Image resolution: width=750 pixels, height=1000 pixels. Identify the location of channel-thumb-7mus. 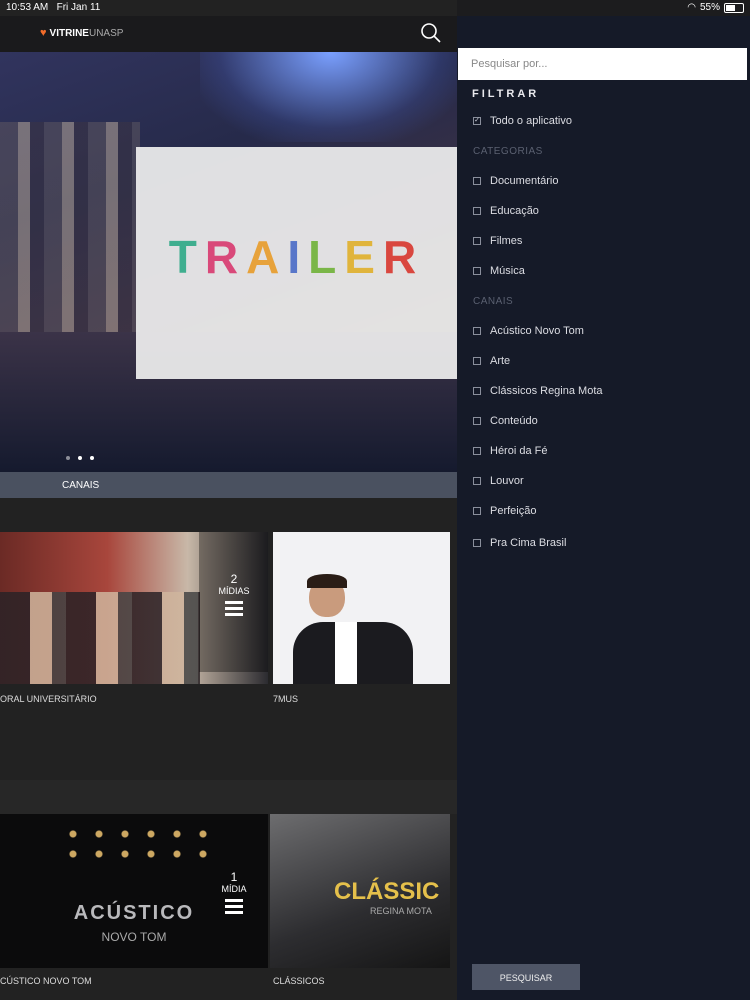
(361, 608).